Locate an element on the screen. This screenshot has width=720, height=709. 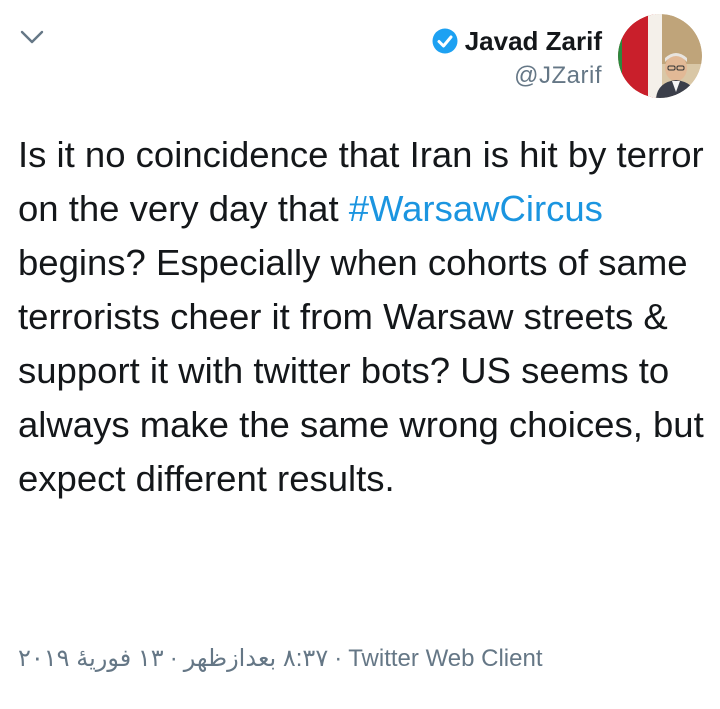
tweet-header: Javad Zarif @JZarif is located at coordinates (566, 59).